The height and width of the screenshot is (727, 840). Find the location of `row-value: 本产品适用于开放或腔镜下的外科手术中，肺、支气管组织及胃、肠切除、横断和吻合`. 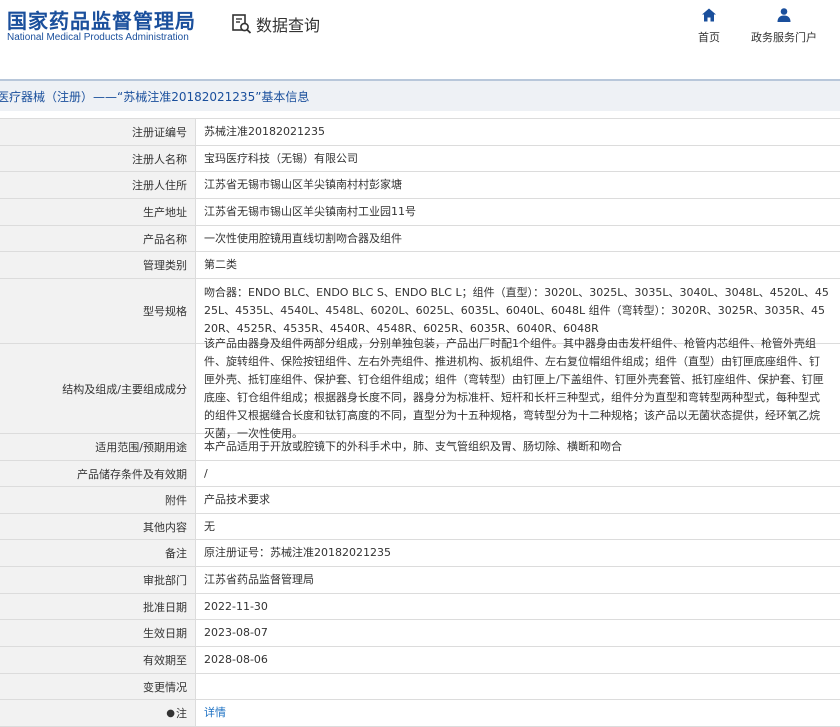

row-value: 本产品适用于开放或腔镜下的外科手术中，肺、支气管组织及胃、肠切除、横断和吻合 is located at coordinates (413, 446).